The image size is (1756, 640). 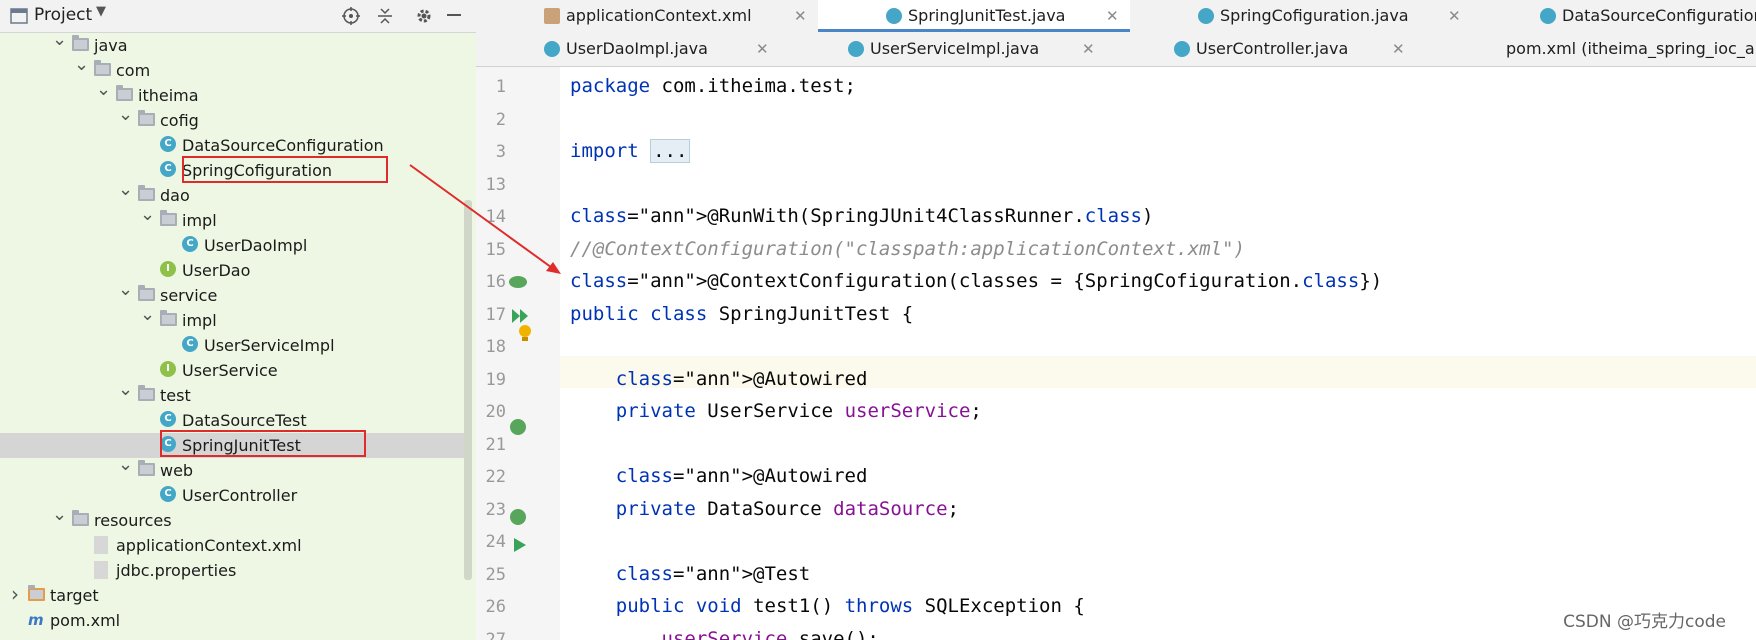 What do you see at coordinates (101, 545) in the screenshot?
I see `xml-file-icon` at bounding box center [101, 545].